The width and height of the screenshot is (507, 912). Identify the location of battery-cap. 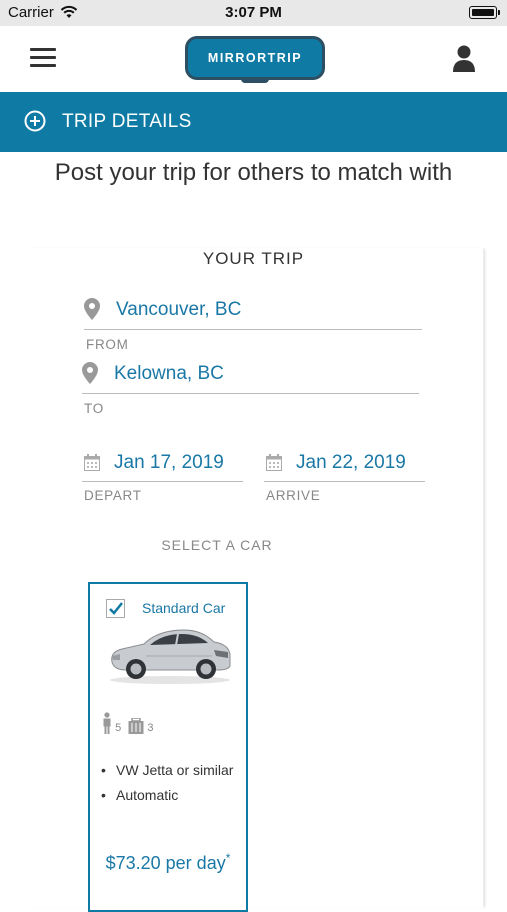
(499, 12).